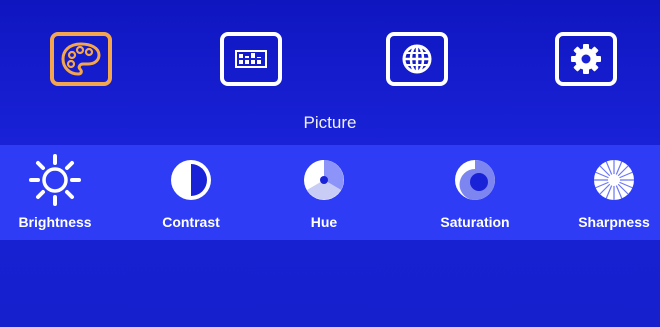  I want to click on contrast-icon, so click(191, 180).